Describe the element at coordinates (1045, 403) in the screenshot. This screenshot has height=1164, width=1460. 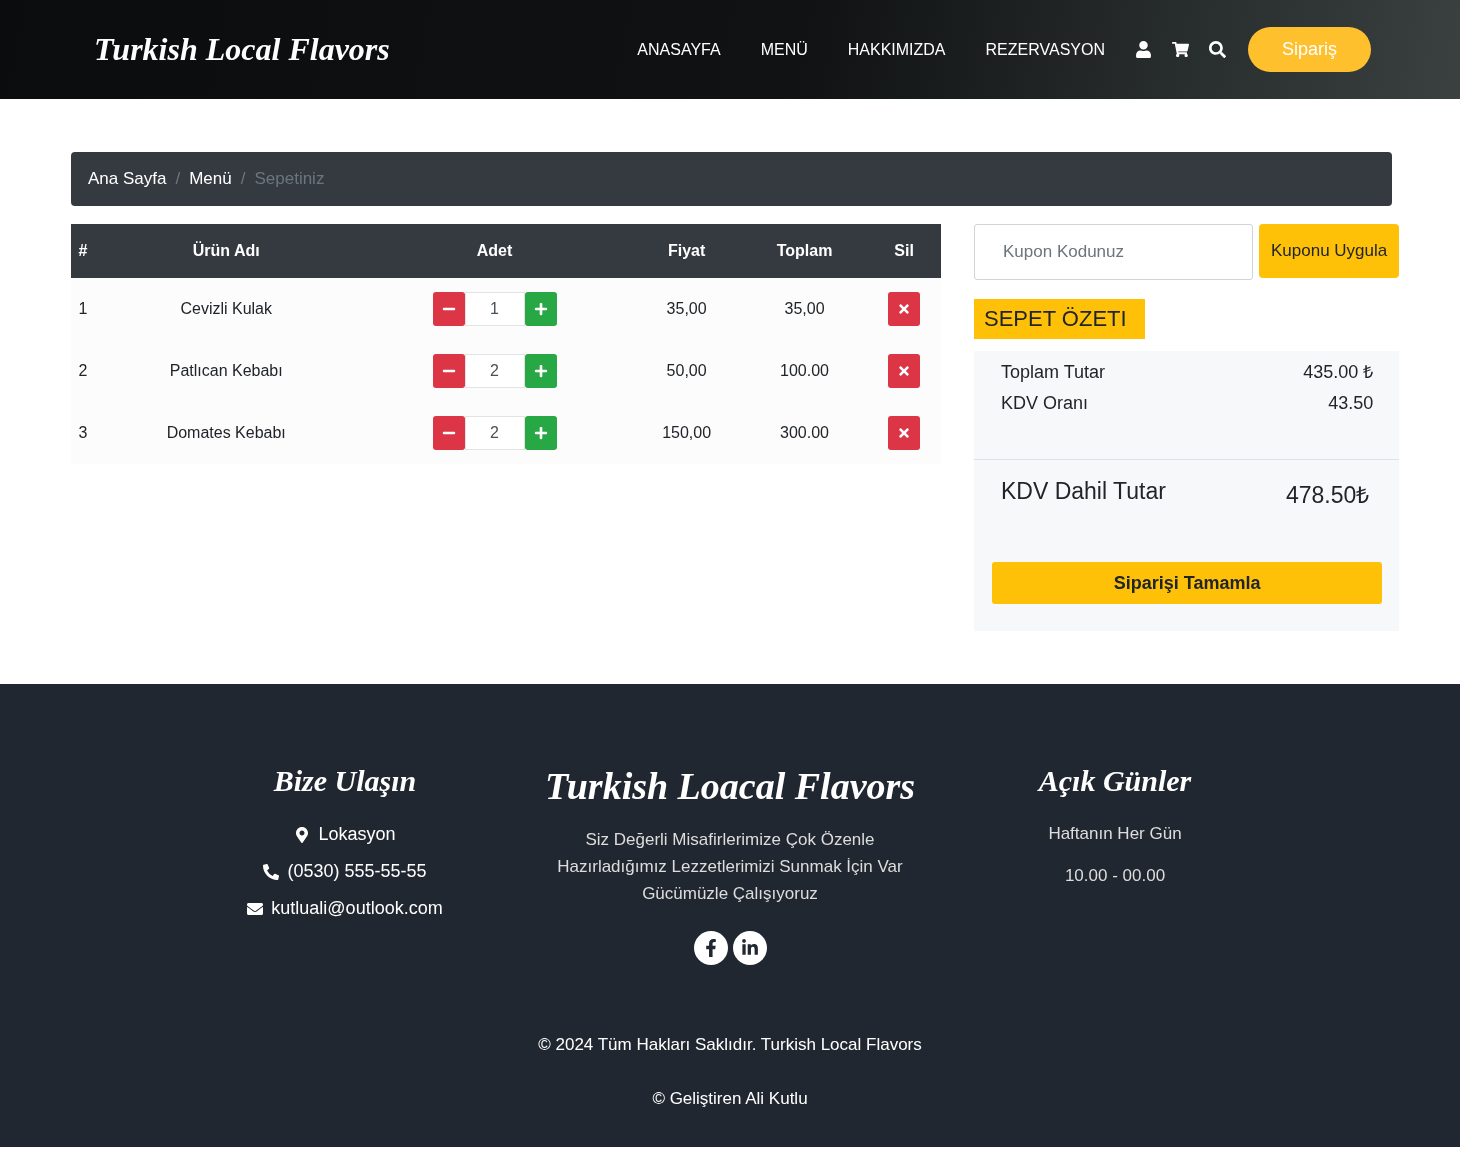
I see `summary-label: KDV Oranı` at that location.